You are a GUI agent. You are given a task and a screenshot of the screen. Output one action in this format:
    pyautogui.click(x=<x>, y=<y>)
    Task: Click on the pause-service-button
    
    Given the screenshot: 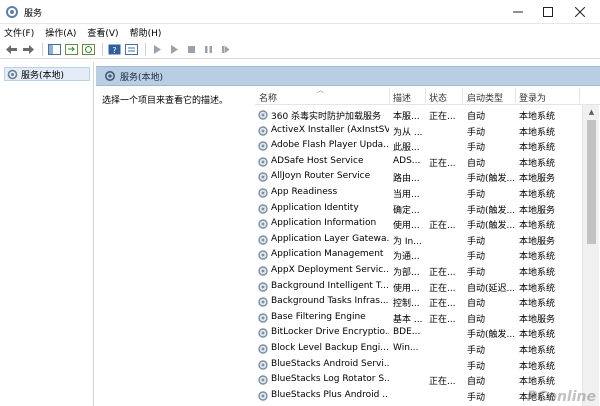 What is the action you would take?
    pyautogui.click(x=208, y=49)
    